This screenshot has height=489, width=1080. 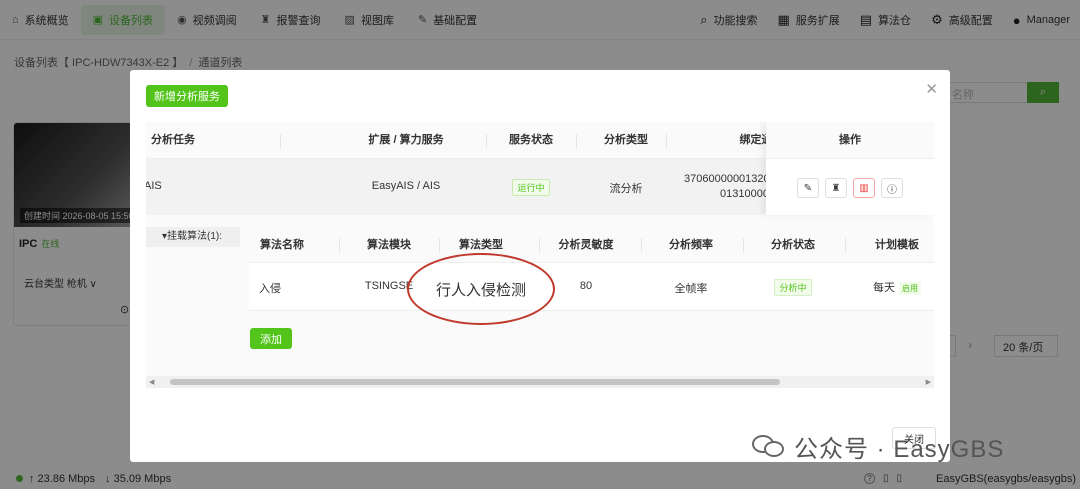 I want to click on th-frequency: 分析频率, so click(x=691, y=245).